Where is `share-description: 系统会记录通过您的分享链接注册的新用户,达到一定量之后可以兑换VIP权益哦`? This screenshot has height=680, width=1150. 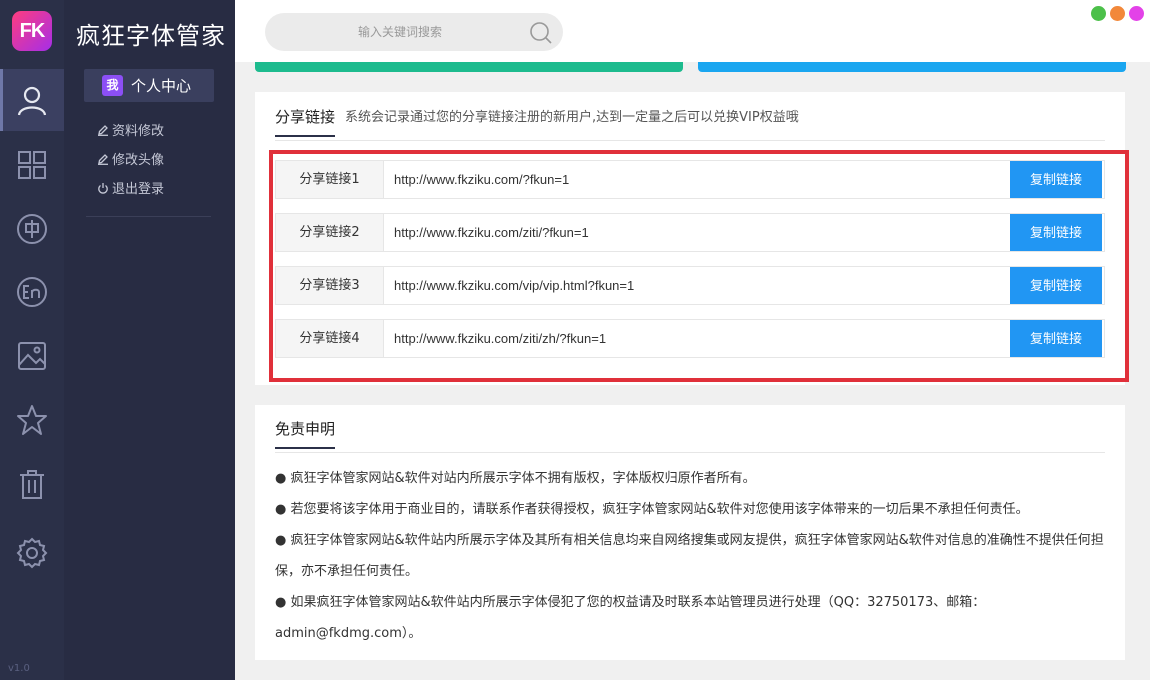 share-description: 系统会记录通过您的分享链接注册的新用户,达到一定量之后可以兑换VIP权益哦 is located at coordinates (572, 117).